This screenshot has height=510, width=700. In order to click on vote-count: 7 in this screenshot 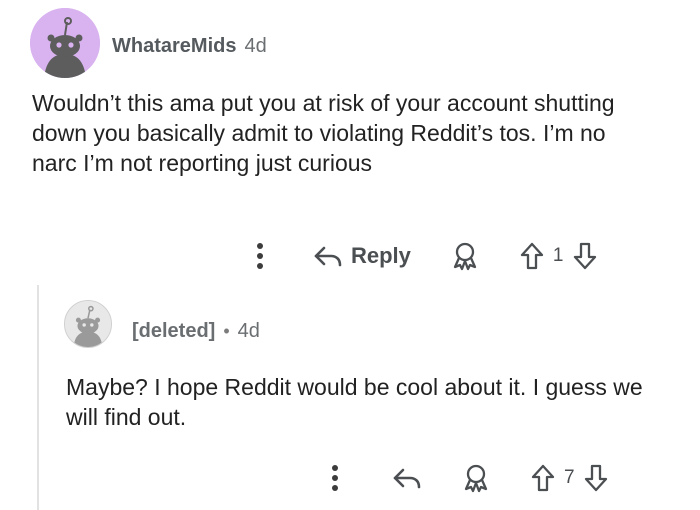, I will do `click(569, 477)`.